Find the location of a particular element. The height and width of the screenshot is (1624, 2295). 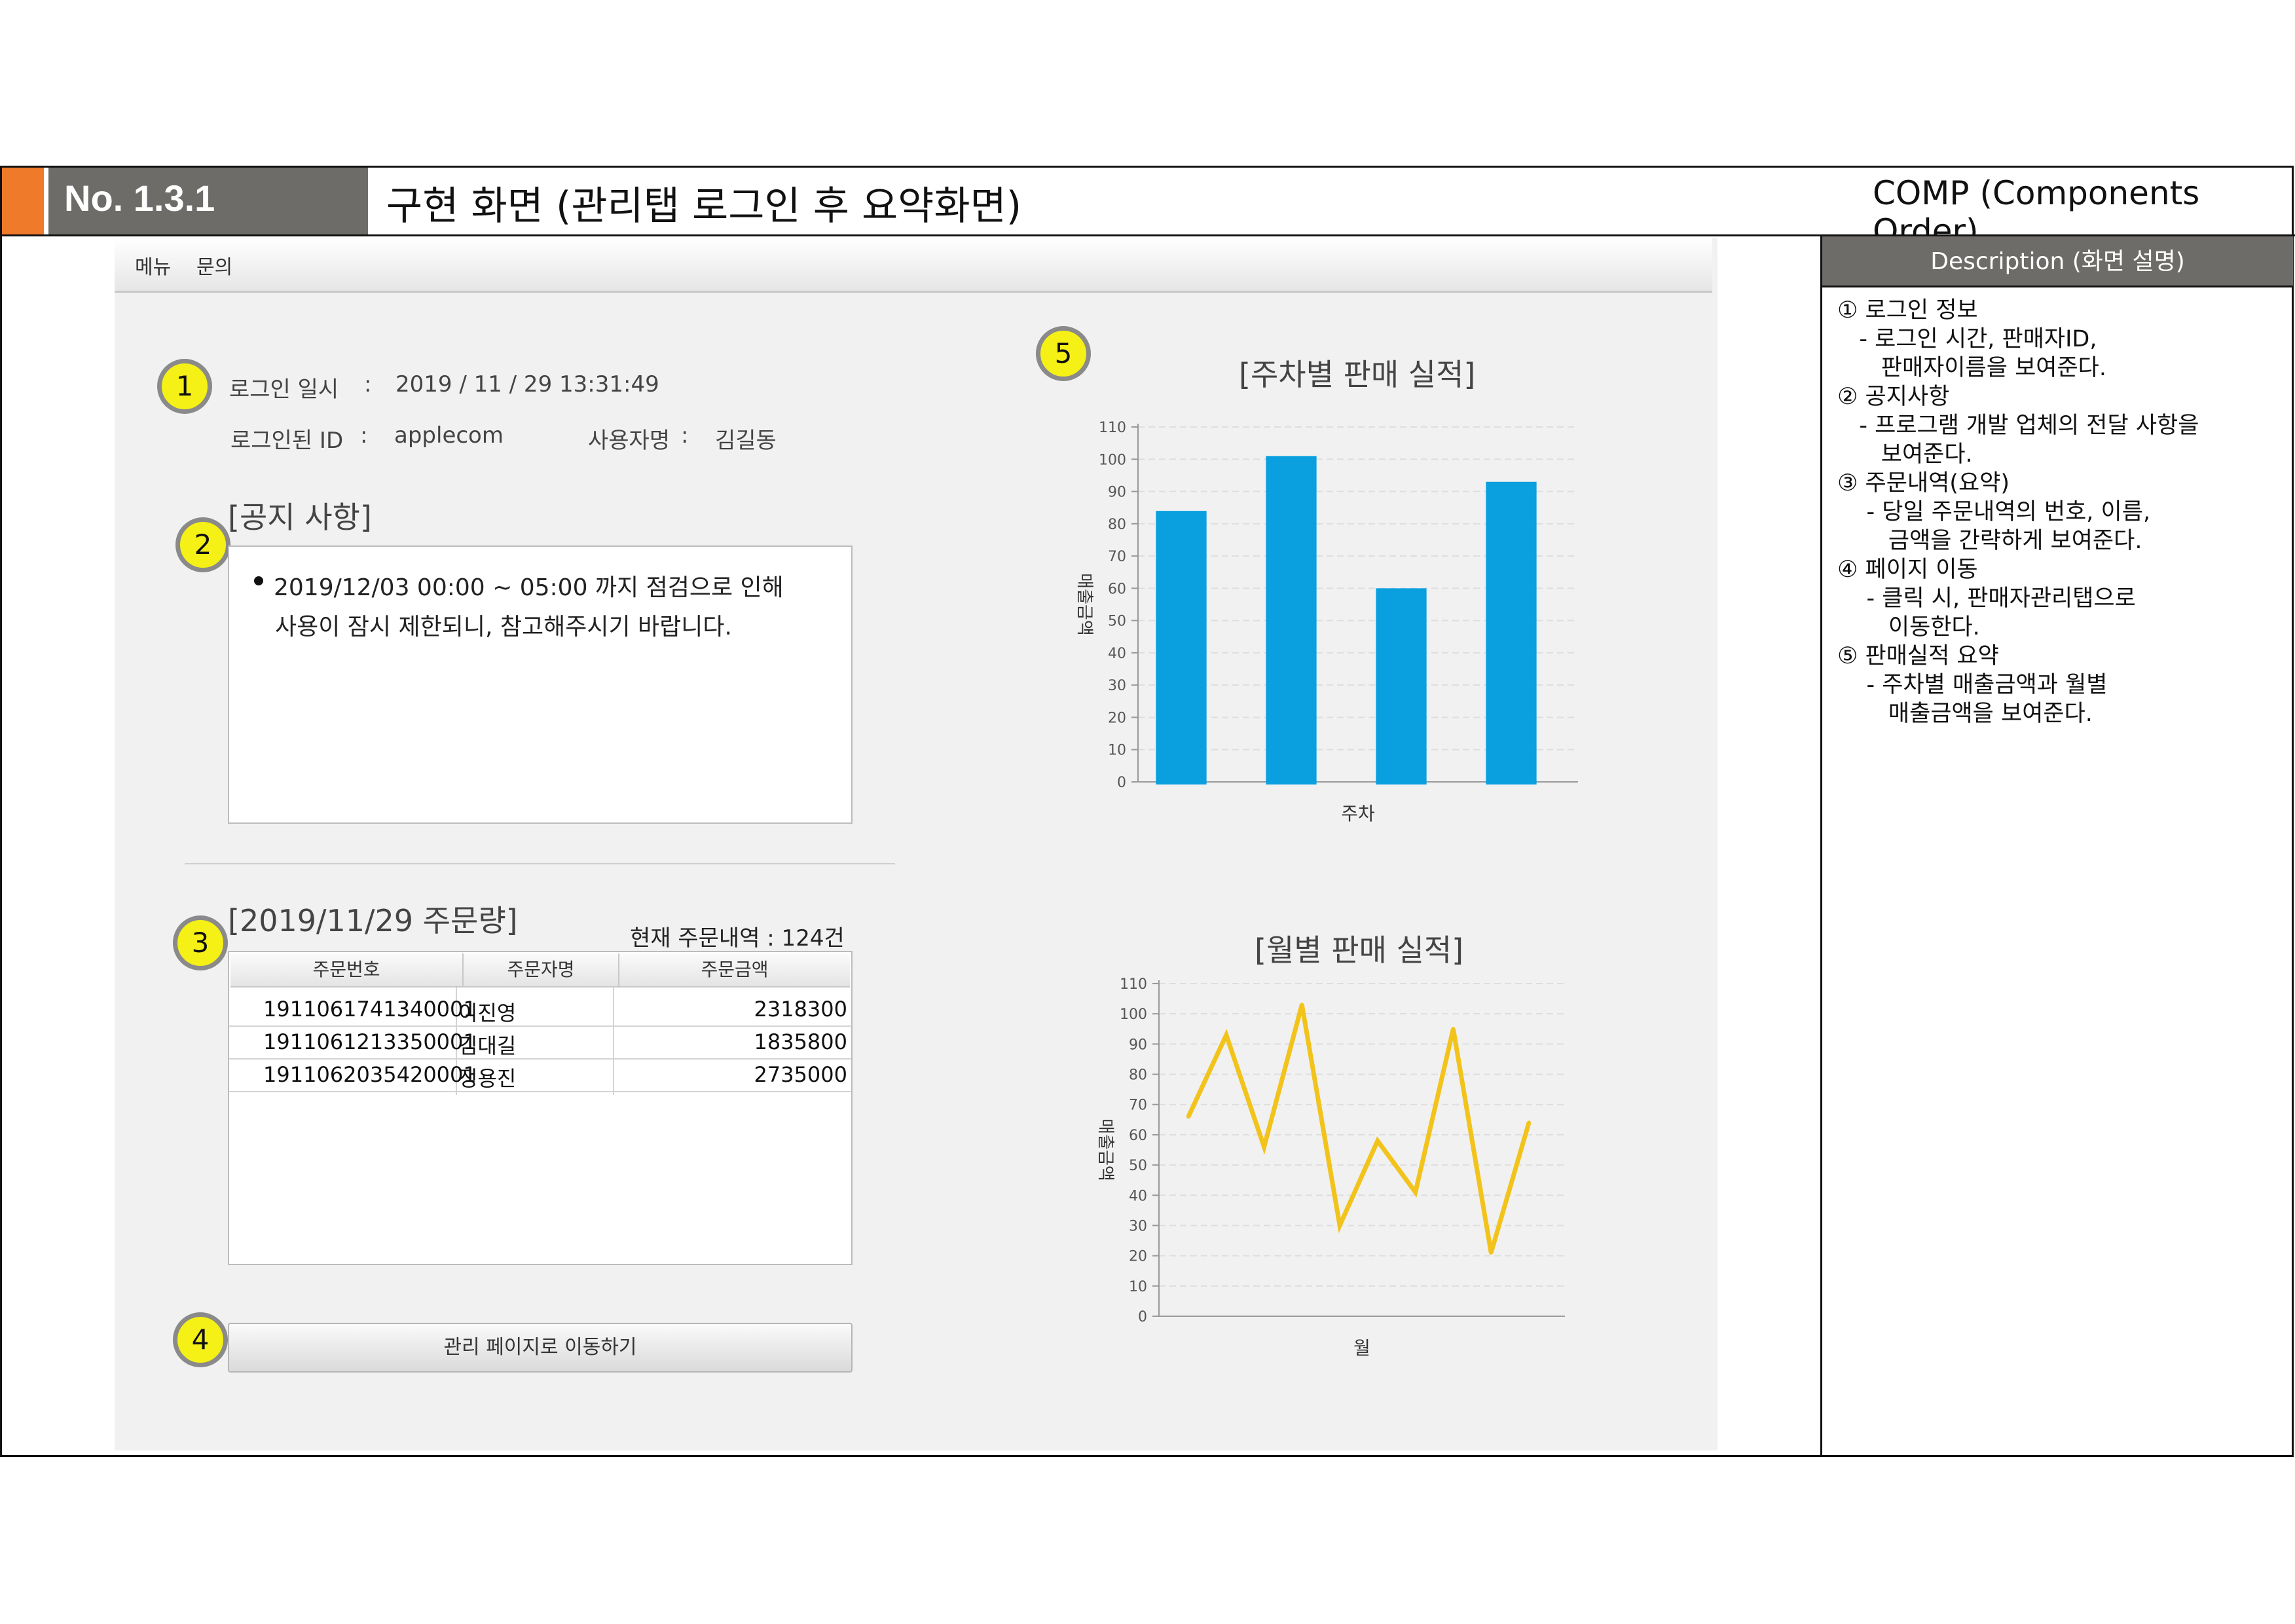

monthly-chart-title: [월별 판매 실적] is located at coordinates (1359, 950).